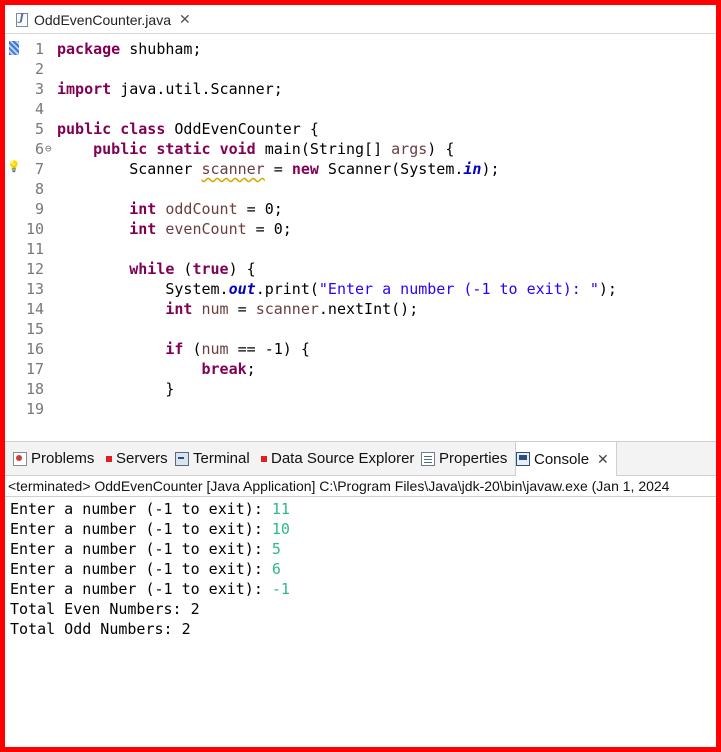 The image size is (721, 752). Describe the element at coordinates (360, 209) in the screenshot. I see `code-line: 9 int oddCount = 0;` at that location.